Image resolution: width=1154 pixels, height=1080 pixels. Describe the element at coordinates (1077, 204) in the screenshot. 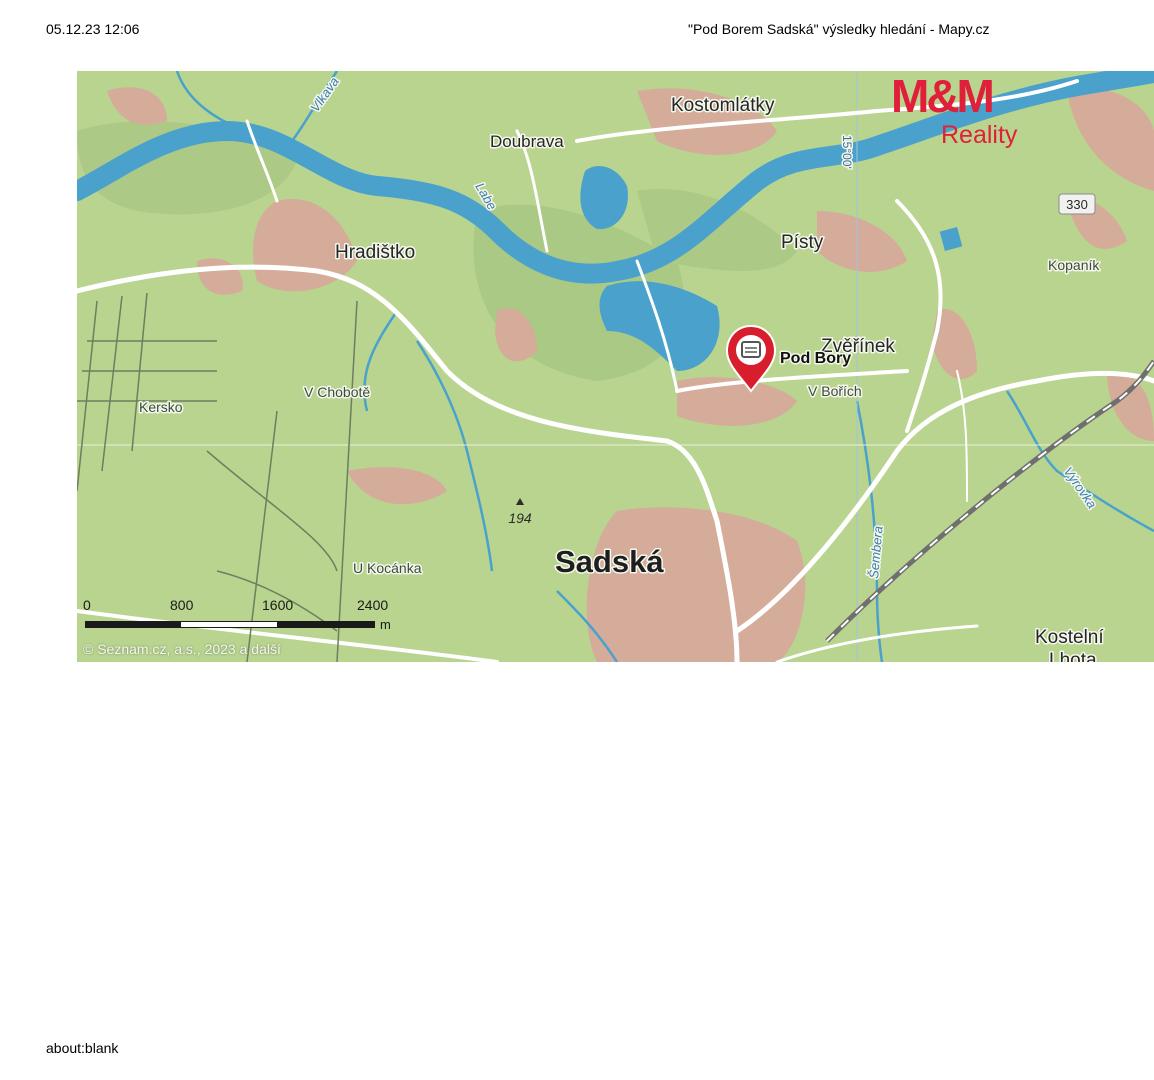

I see `road-number: 330` at that location.